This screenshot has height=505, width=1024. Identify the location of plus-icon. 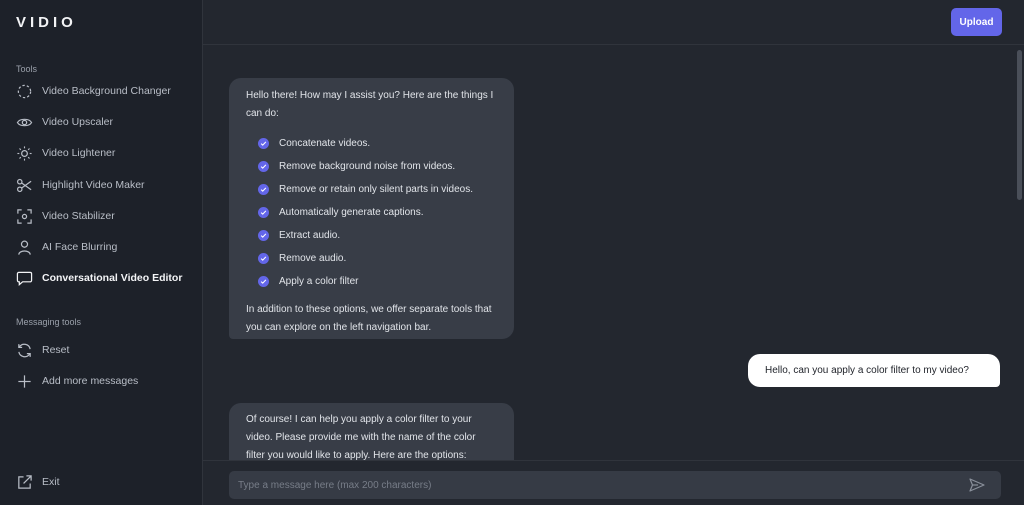
(24, 381).